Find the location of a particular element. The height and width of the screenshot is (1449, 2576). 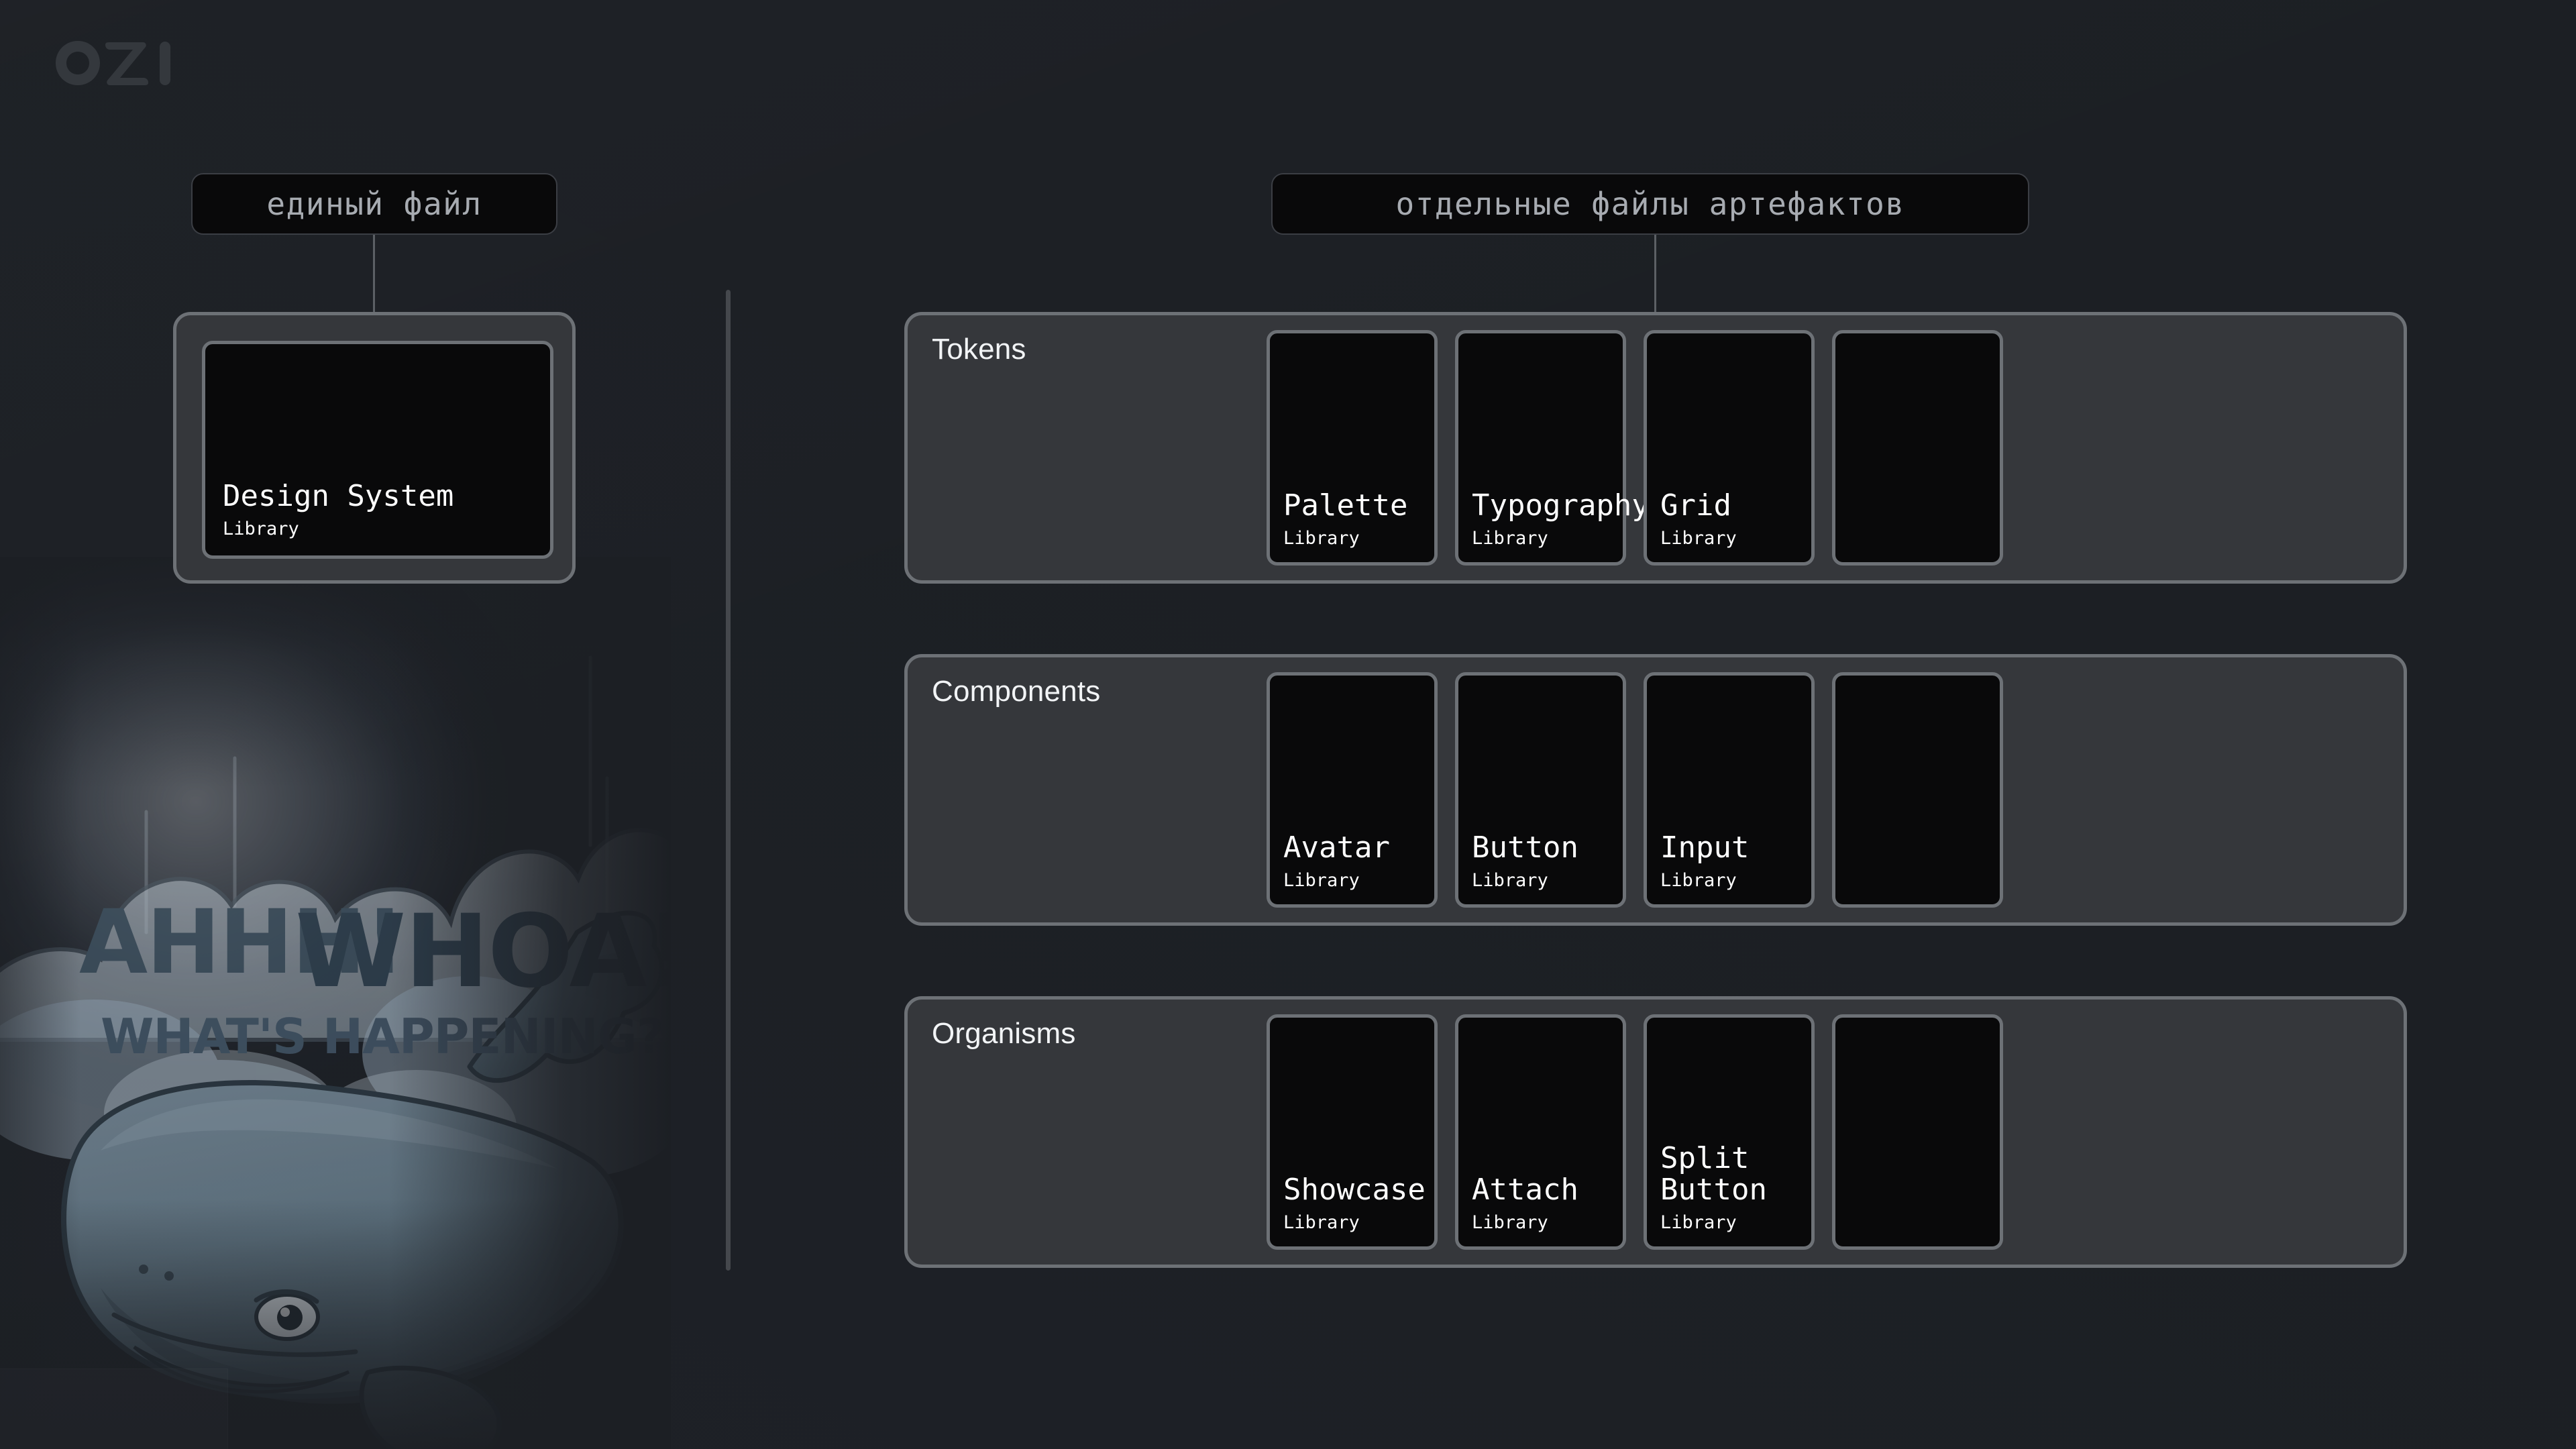

library-card: Attach Library is located at coordinates (1540, 1132).